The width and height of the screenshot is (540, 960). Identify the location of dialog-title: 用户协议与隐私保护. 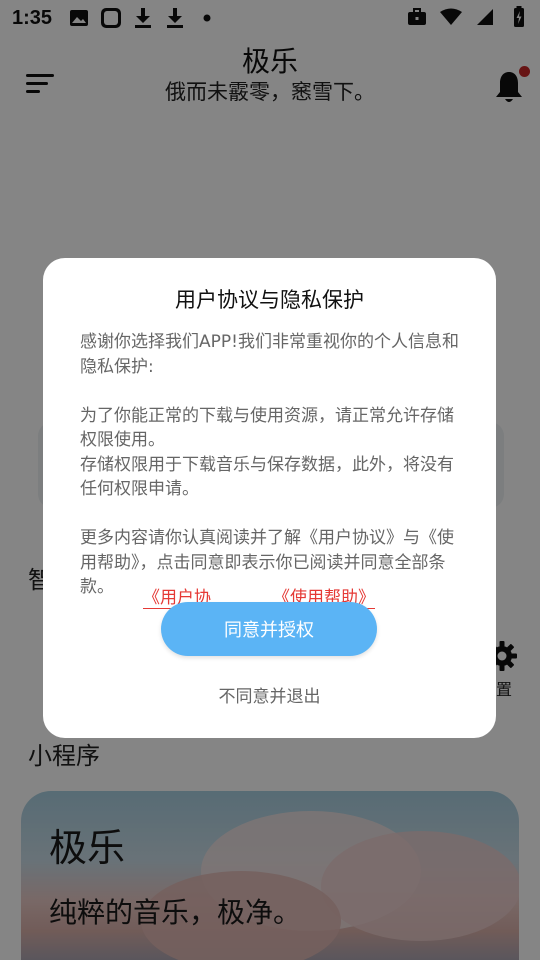
(269, 300).